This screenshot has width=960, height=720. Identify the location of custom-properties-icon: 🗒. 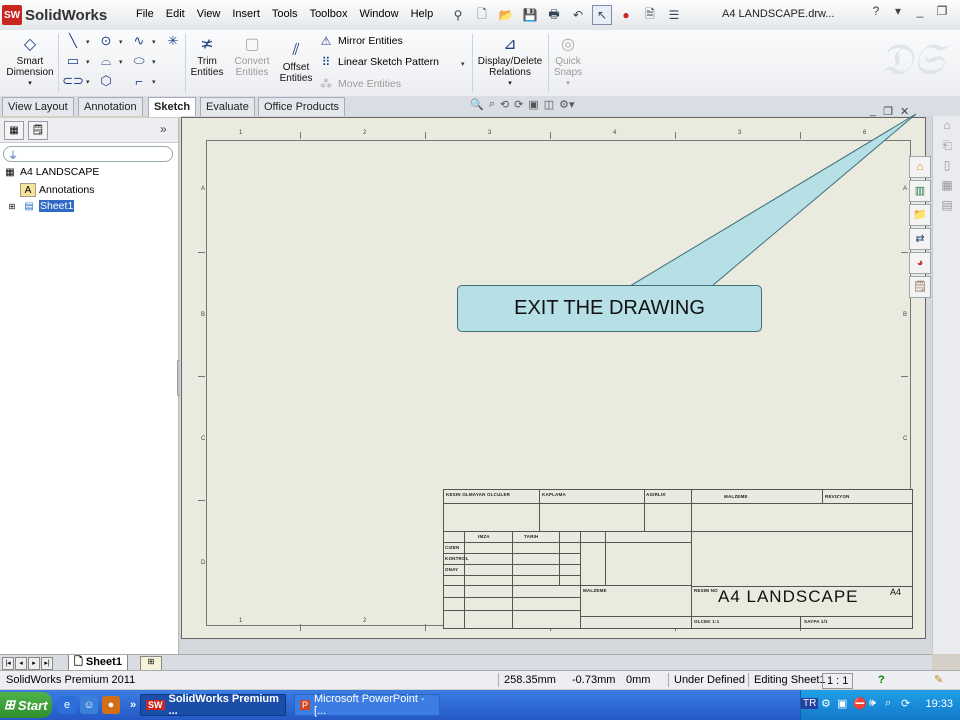
(920, 287).